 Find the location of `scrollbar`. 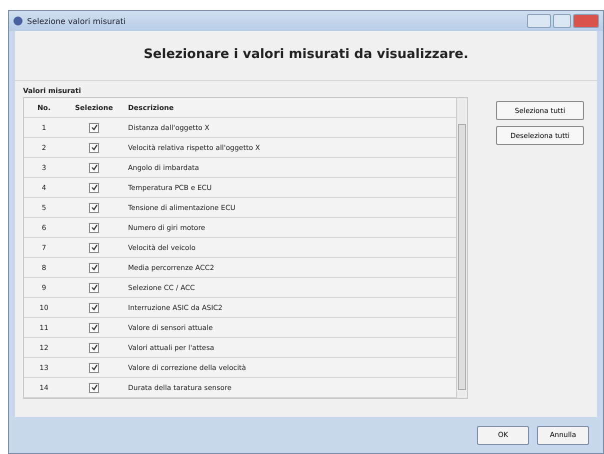

scrollbar is located at coordinates (461, 248).